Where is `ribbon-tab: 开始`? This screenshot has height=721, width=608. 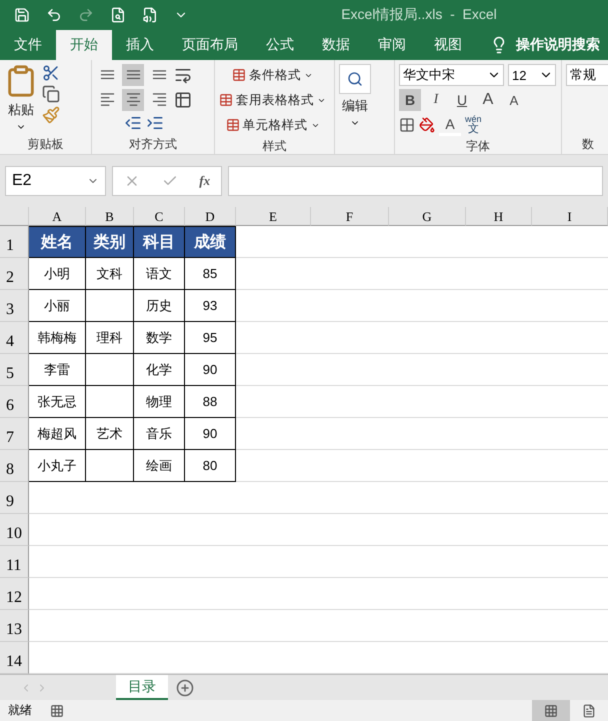 ribbon-tab: 开始 is located at coordinates (84, 45).